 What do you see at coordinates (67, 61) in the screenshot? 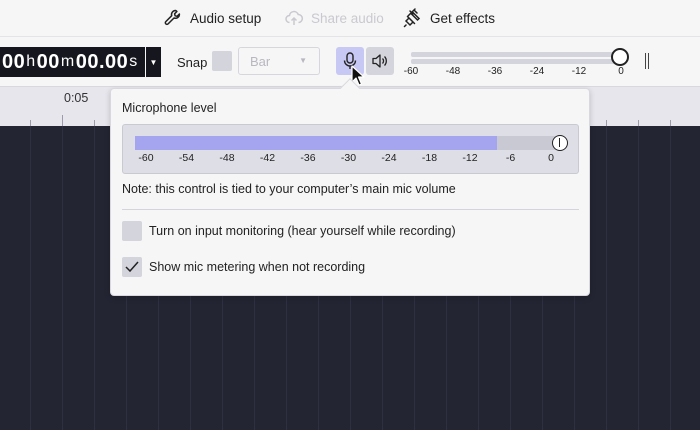
I see `time-minutes-unit: m` at bounding box center [67, 61].